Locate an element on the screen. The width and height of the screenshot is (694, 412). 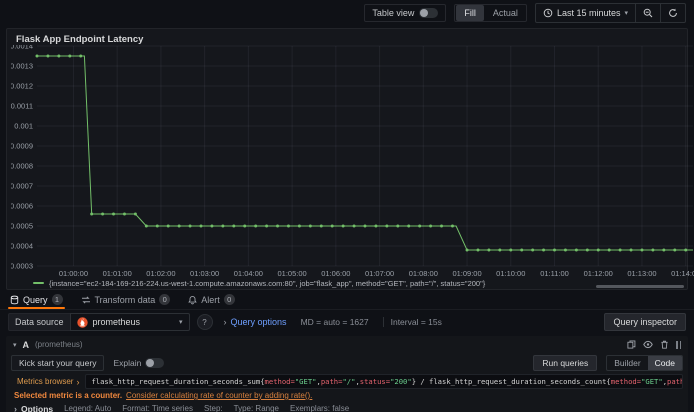
tab-query-label: Query is located at coordinates (35, 299).